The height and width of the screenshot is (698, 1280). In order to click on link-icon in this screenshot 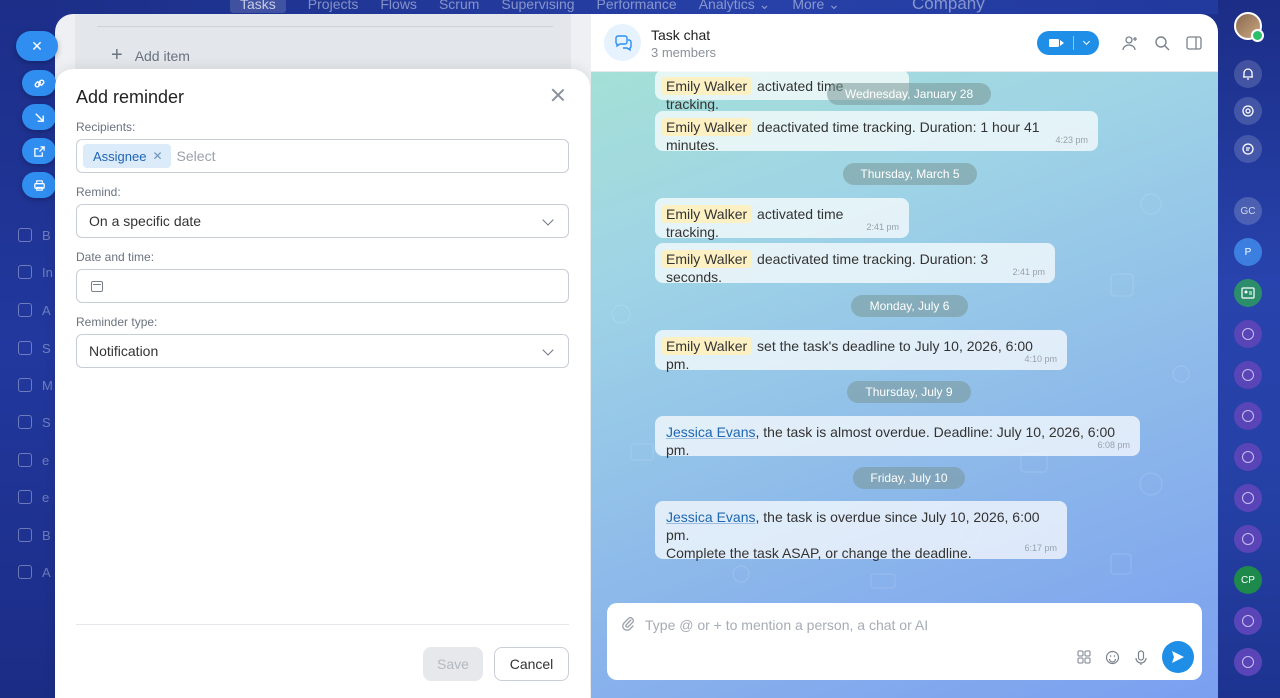, I will do `click(39, 83)`.